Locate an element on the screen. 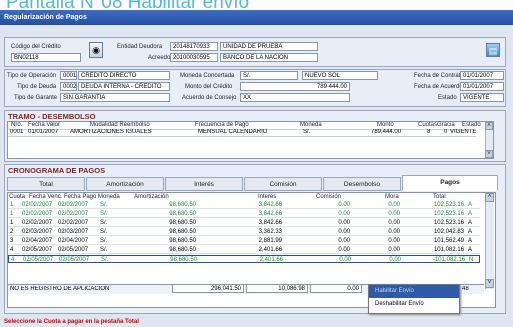 This screenshot has height=327, width=513. crono-header-total: Total is located at coordinates (439, 197).